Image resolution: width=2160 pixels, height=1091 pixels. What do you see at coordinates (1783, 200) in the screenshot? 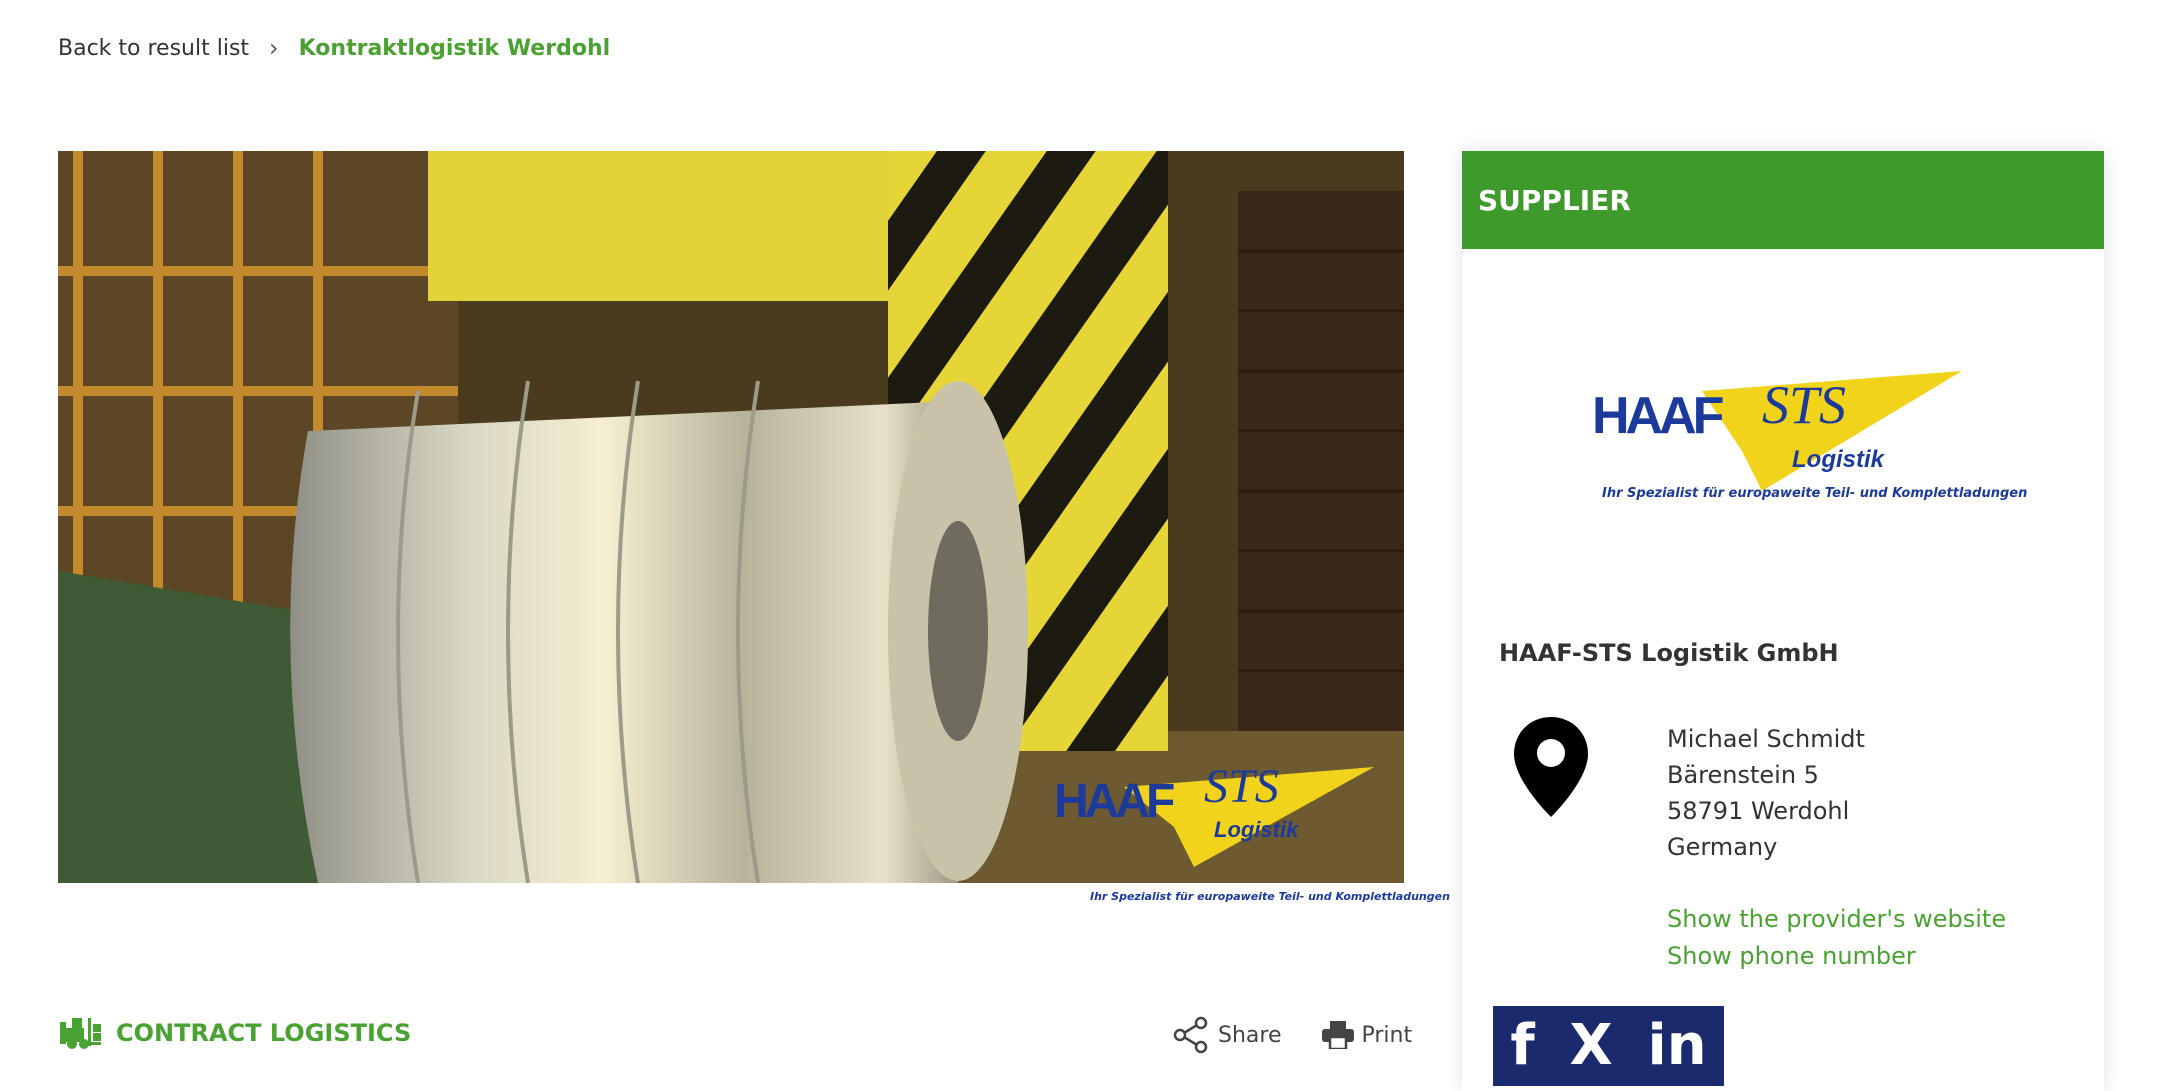
I see `supplier-heading: SUPPLIER` at bounding box center [1783, 200].